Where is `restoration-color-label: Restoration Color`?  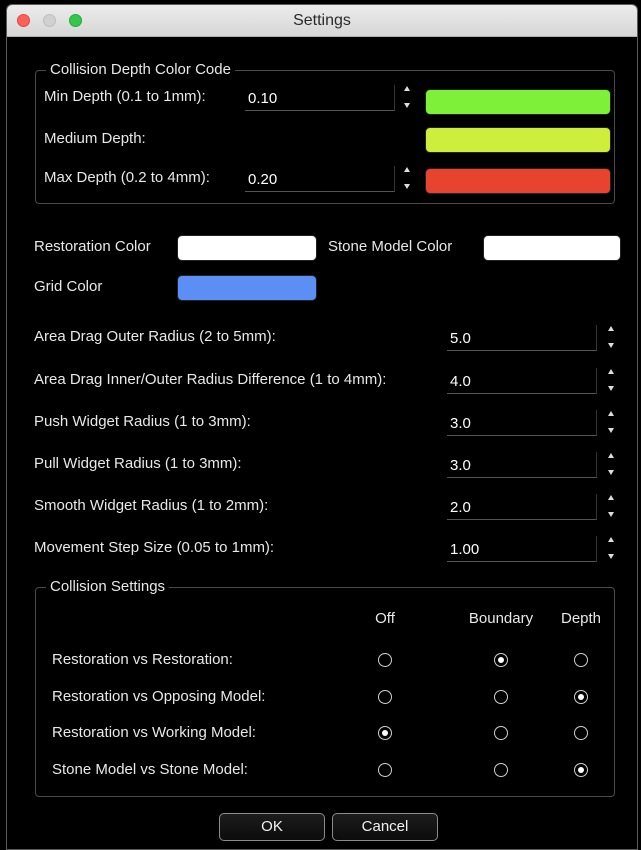
restoration-color-label: Restoration Color is located at coordinates (92, 246).